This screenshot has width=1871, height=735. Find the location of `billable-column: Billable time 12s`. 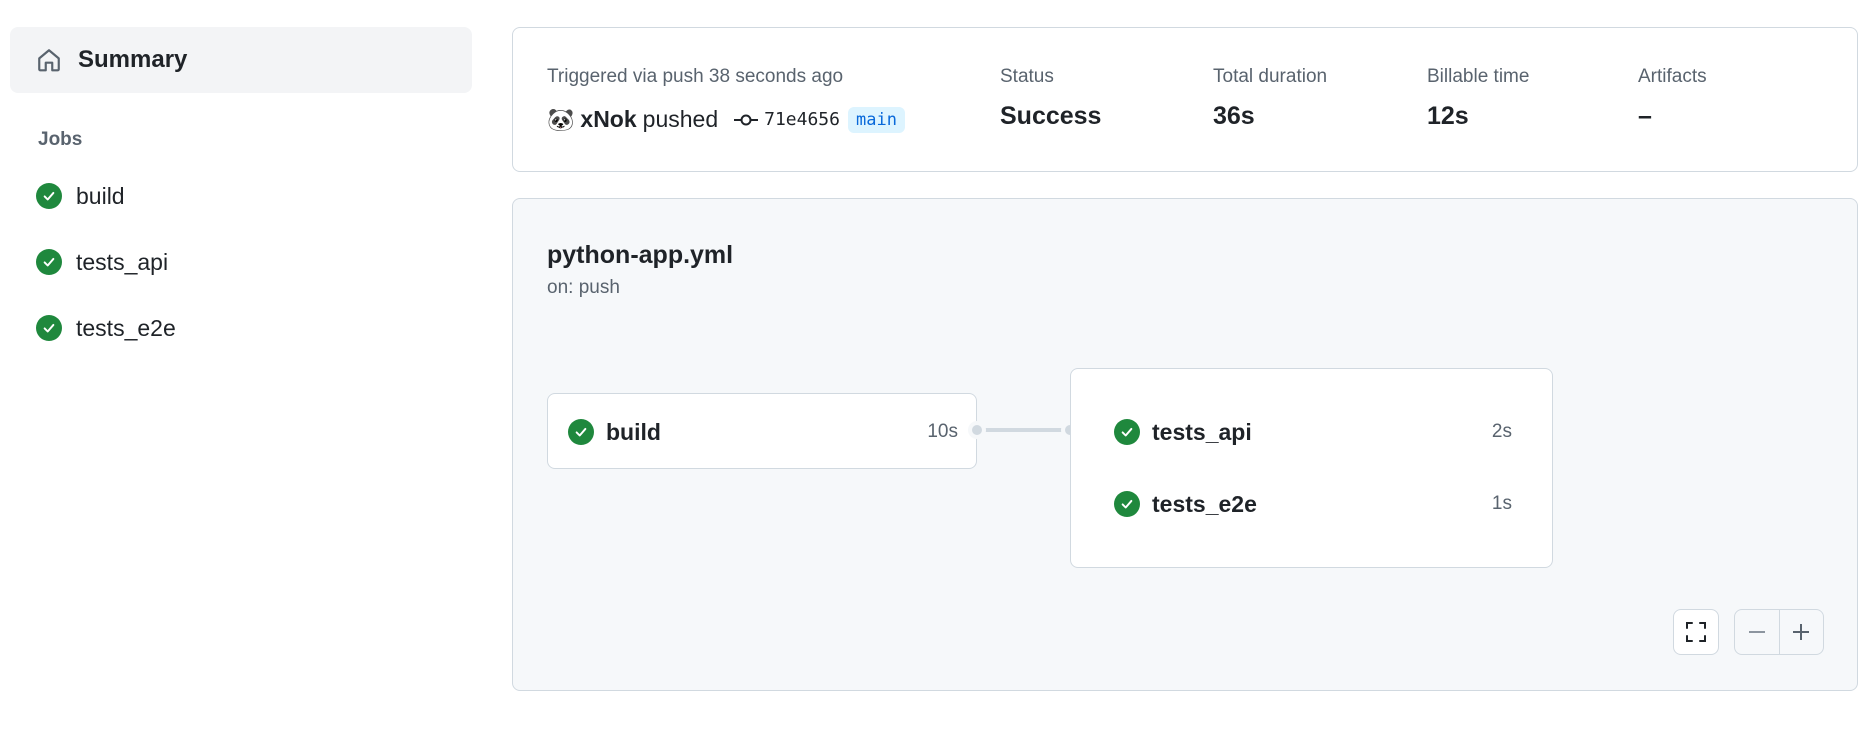

billable-column: Billable time 12s is located at coordinates (1478, 98).